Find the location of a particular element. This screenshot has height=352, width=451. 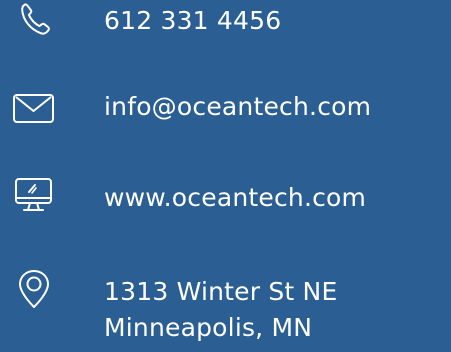

mail-icon is located at coordinates (33, 108).